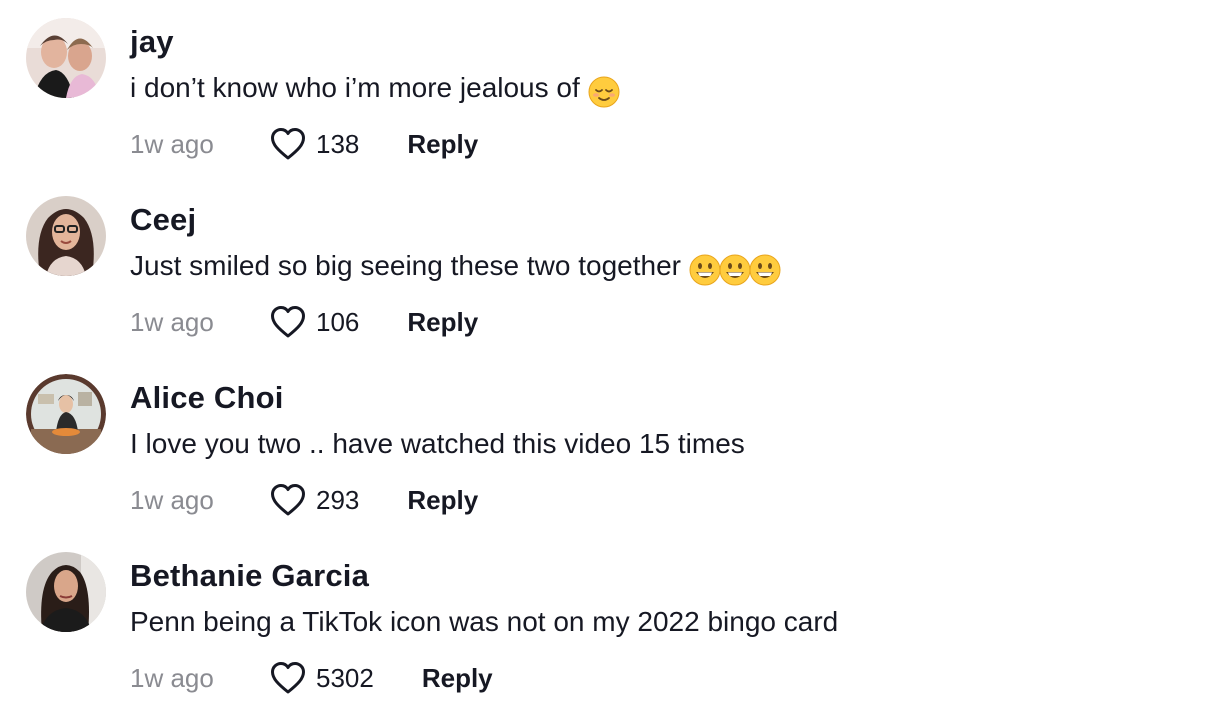  I want to click on comment-username: Alice Choi, so click(207, 398).